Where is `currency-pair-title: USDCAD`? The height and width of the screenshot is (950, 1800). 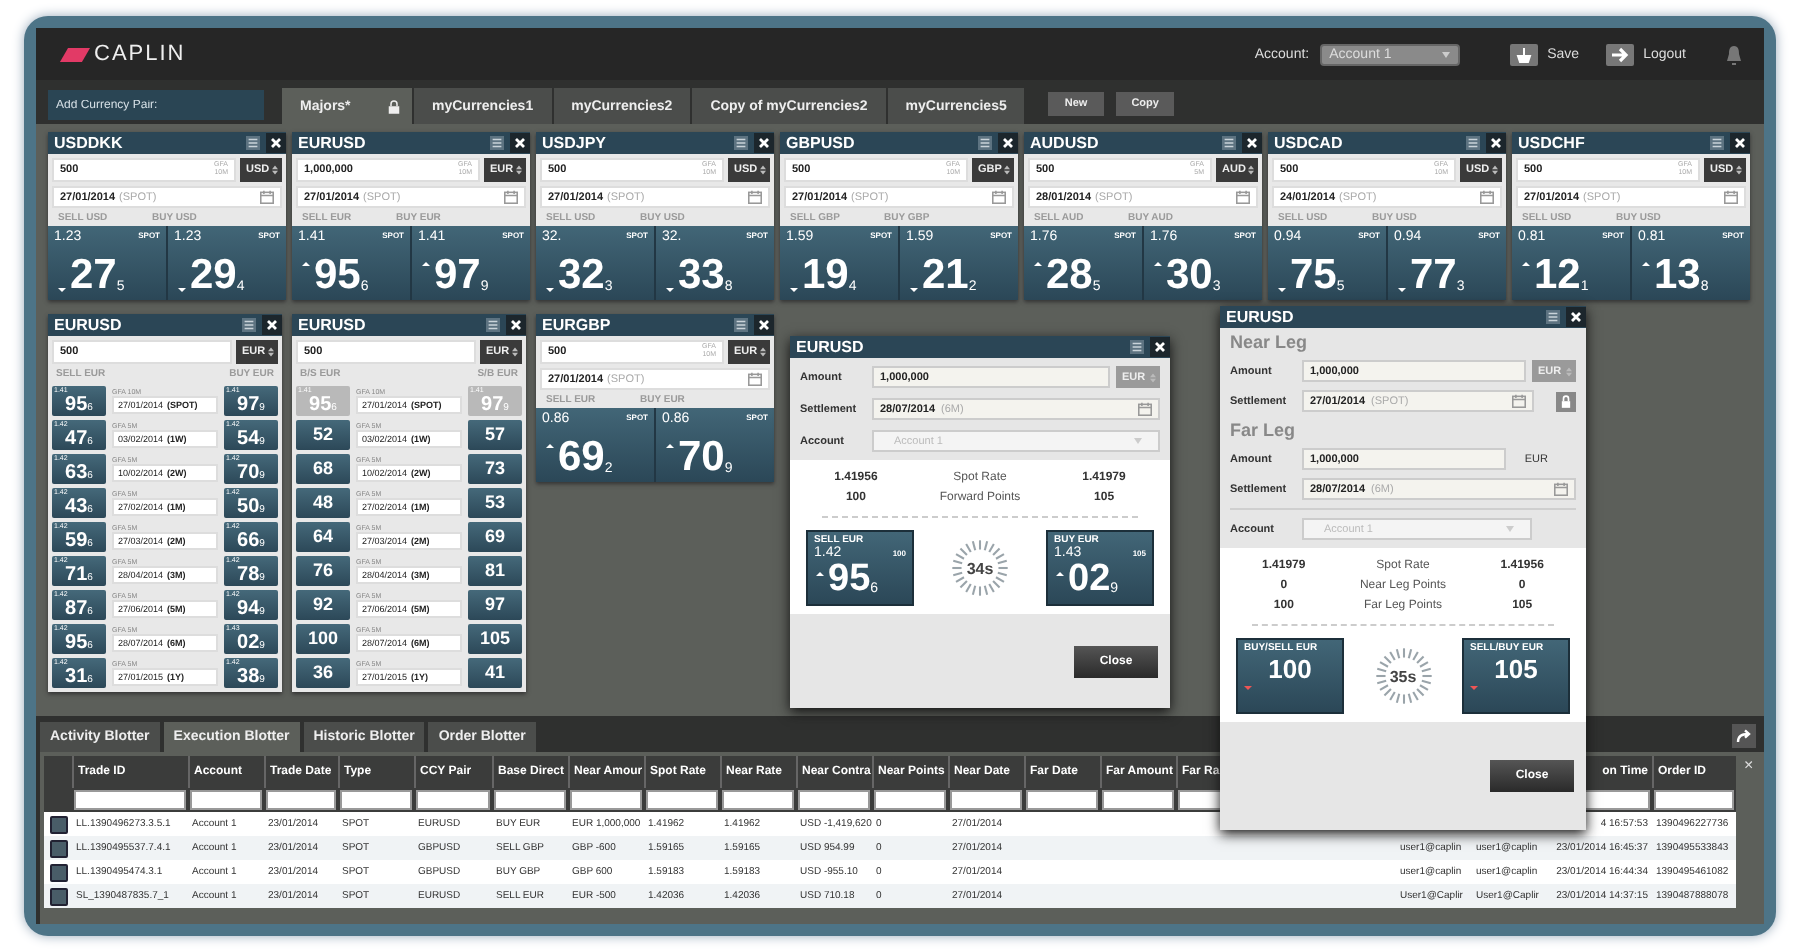
currency-pair-title: USDCAD is located at coordinates (1309, 143).